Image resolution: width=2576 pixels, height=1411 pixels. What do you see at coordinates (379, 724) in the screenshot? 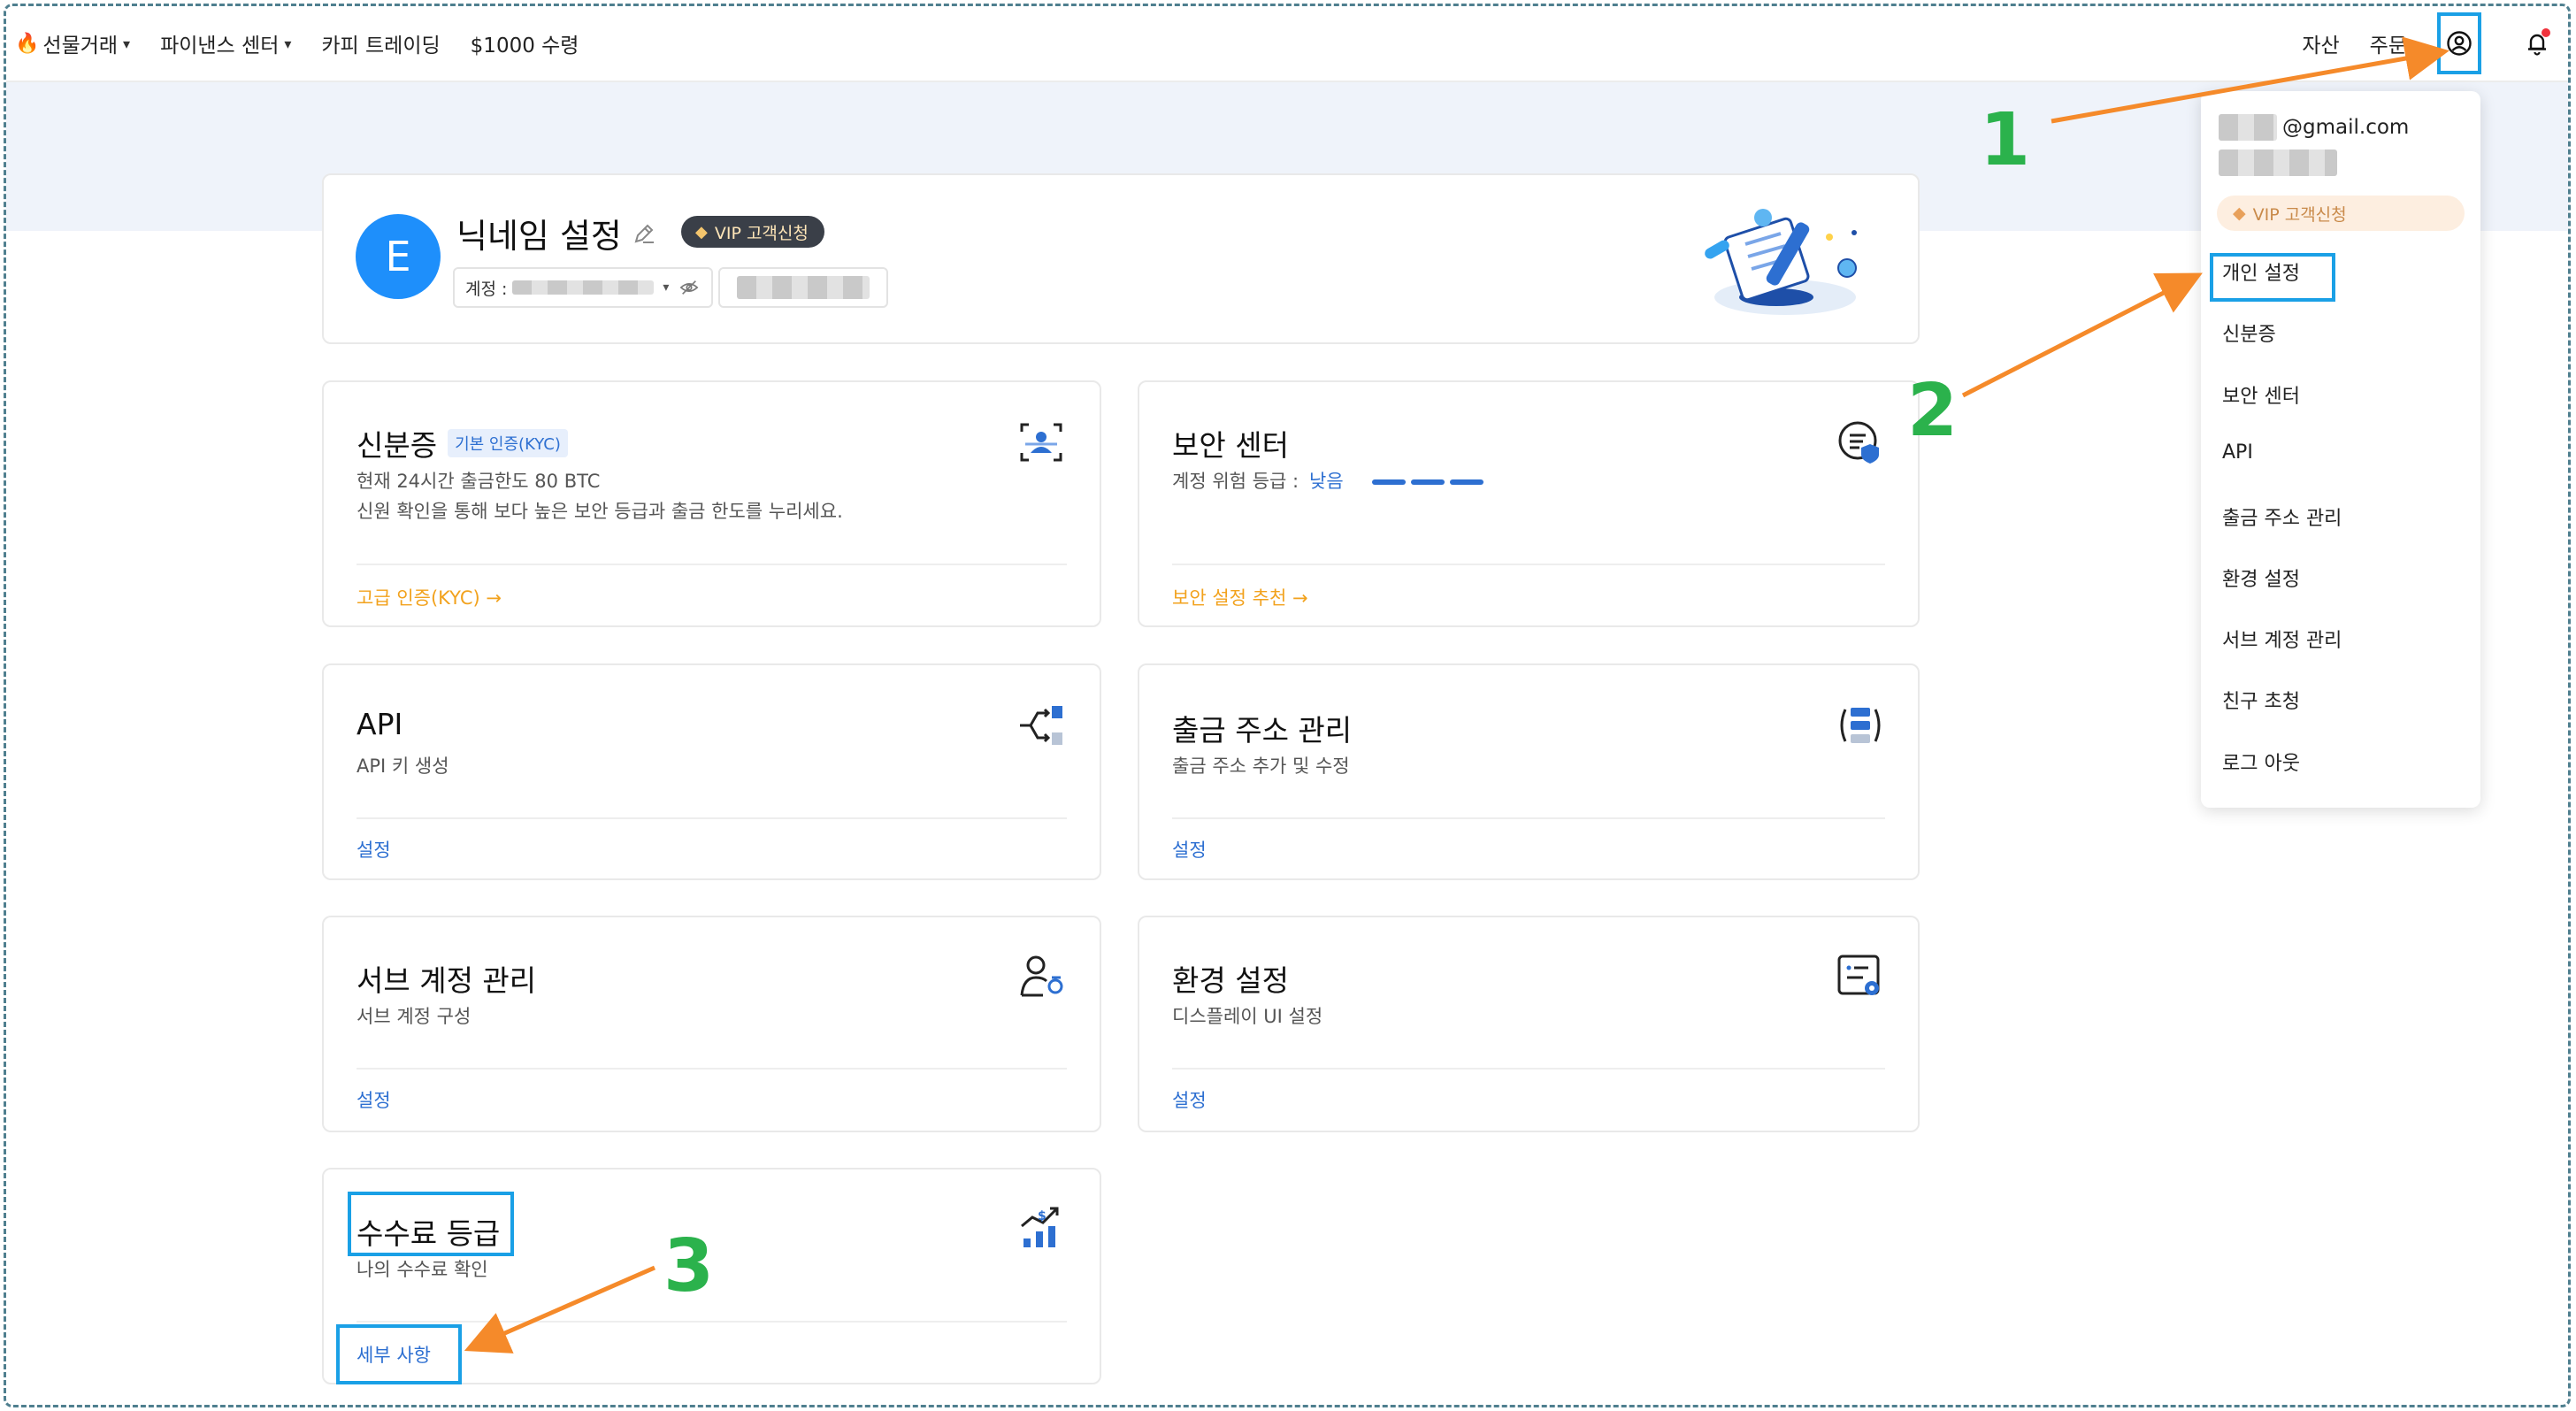
I see `api-title: API` at bounding box center [379, 724].